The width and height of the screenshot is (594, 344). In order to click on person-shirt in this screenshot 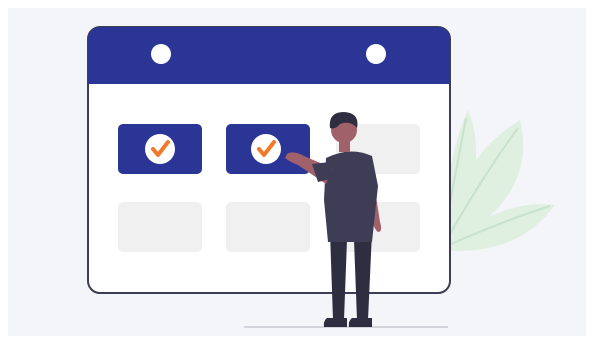, I will do `click(351, 196)`.